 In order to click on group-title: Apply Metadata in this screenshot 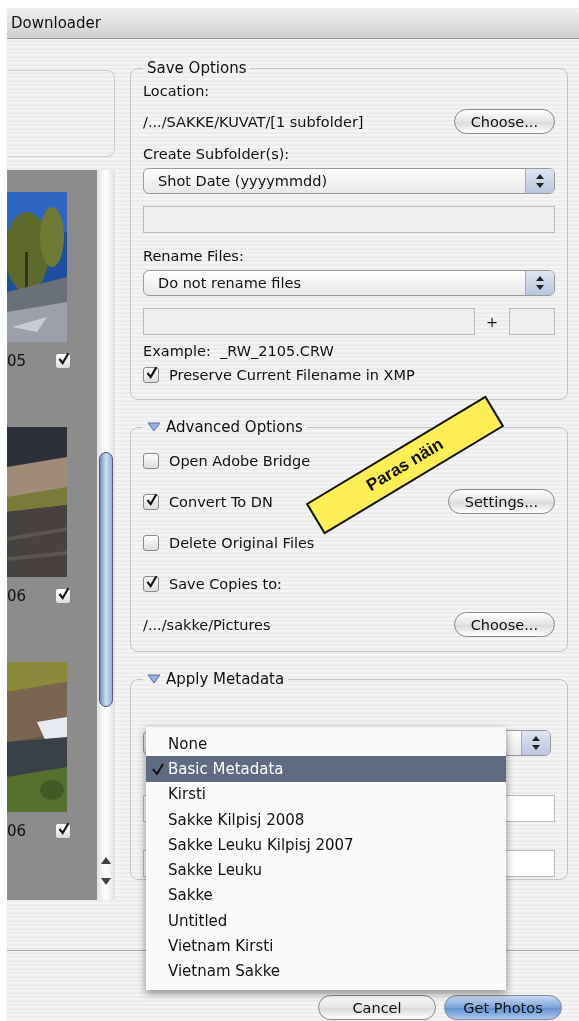, I will do `click(225, 679)`.